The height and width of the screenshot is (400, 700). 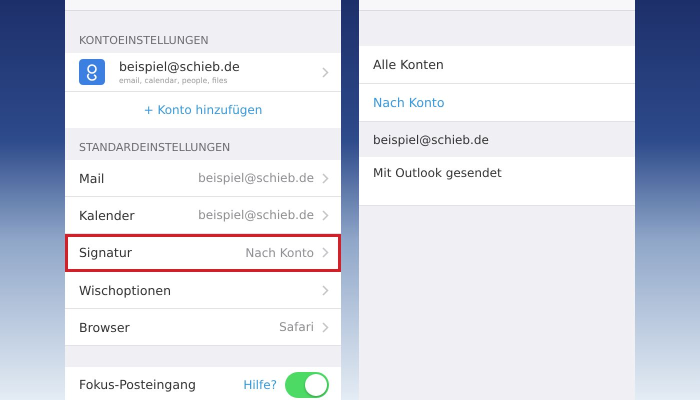 I want to click on signature-text-field: Mit Outlook gesendet, so click(x=497, y=181).